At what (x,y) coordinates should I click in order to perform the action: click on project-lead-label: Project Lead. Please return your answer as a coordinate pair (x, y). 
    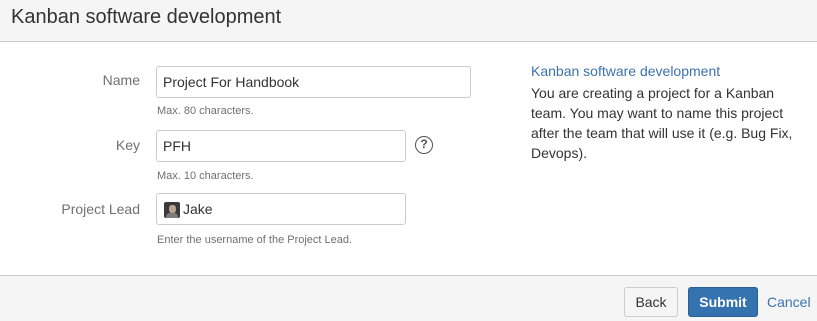
    Looking at the image, I should click on (100, 209).